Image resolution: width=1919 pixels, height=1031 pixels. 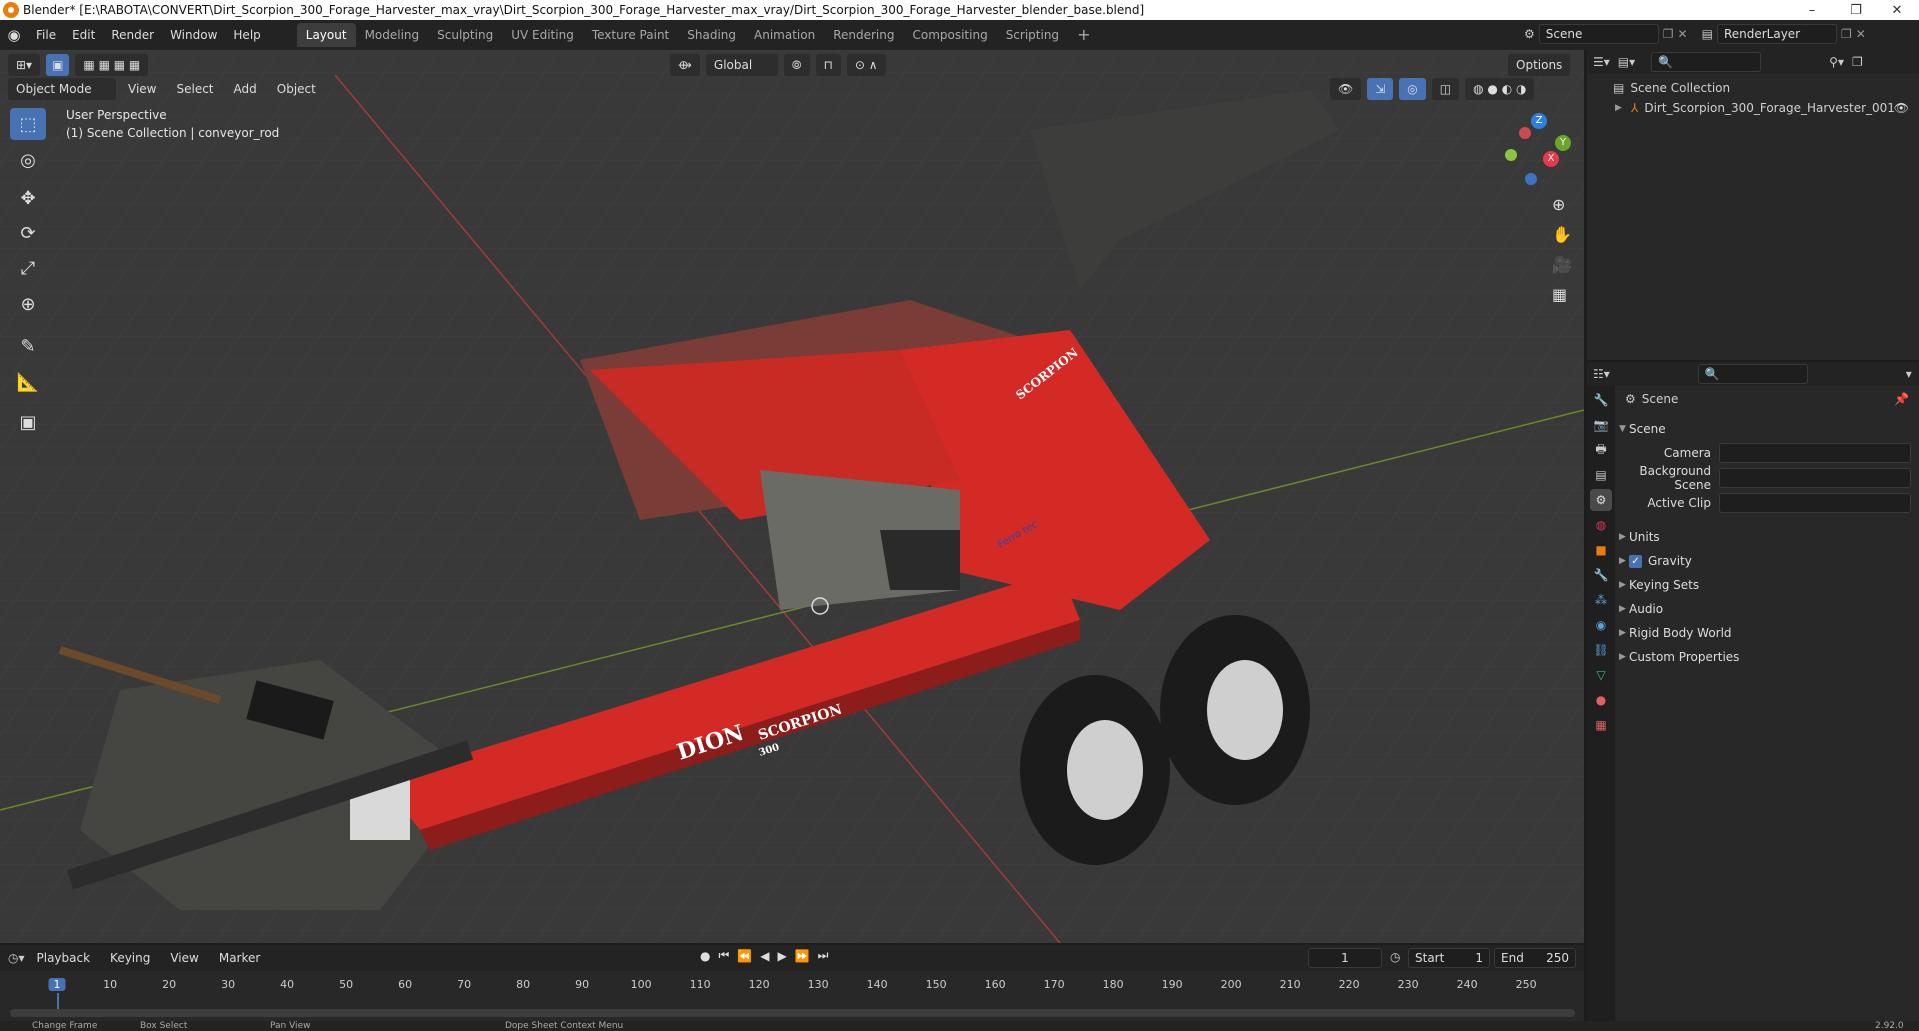 What do you see at coordinates (326, 35) in the screenshot?
I see `tab-layout: Layout` at bounding box center [326, 35].